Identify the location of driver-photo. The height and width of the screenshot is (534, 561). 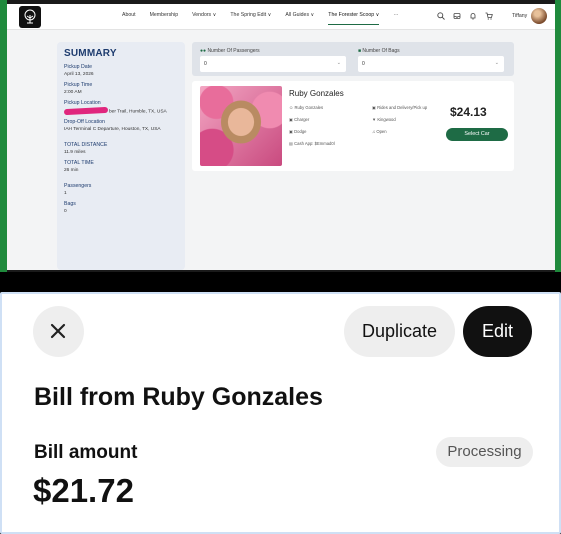
(241, 126).